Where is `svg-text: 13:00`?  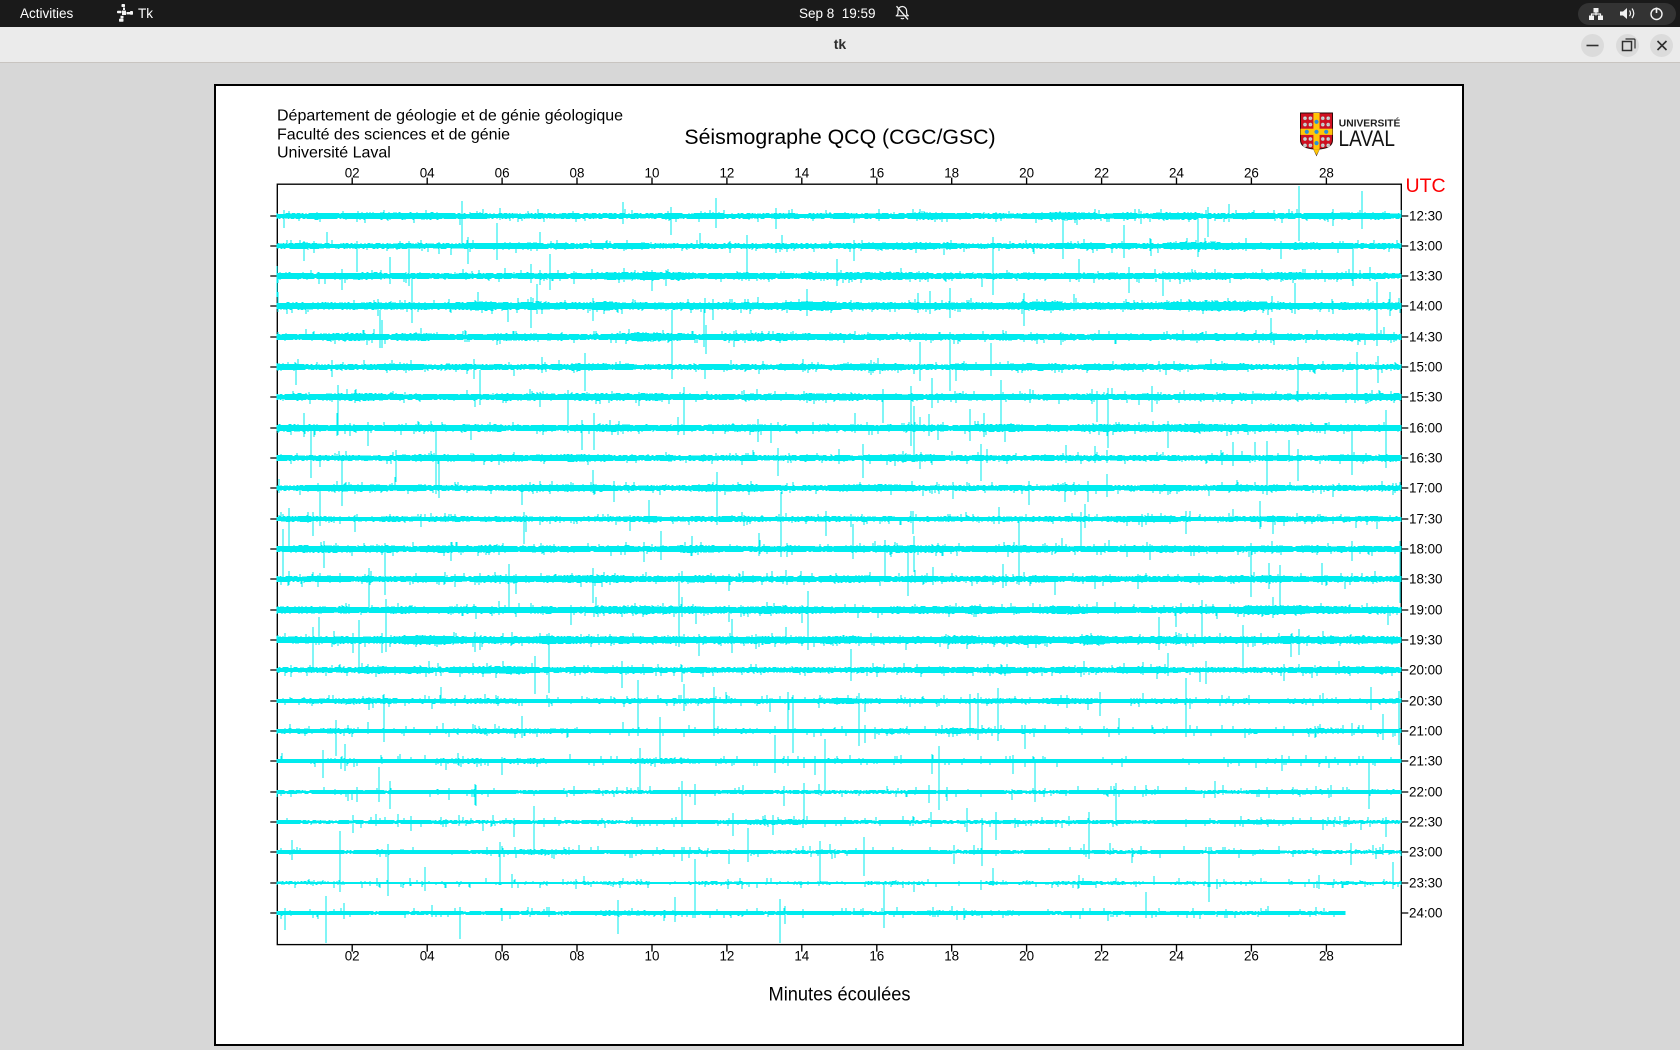 svg-text: 13:00 is located at coordinates (1426, 246).